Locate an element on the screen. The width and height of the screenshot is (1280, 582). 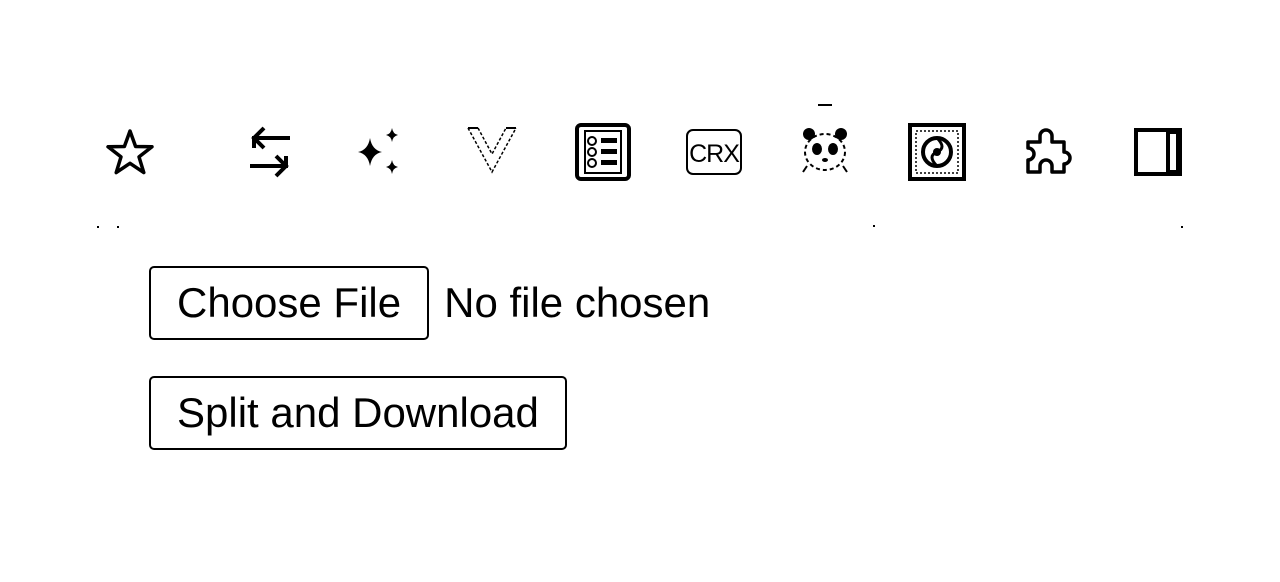
file-input: Choose File No file chosen is located at coordinates (429, 303).